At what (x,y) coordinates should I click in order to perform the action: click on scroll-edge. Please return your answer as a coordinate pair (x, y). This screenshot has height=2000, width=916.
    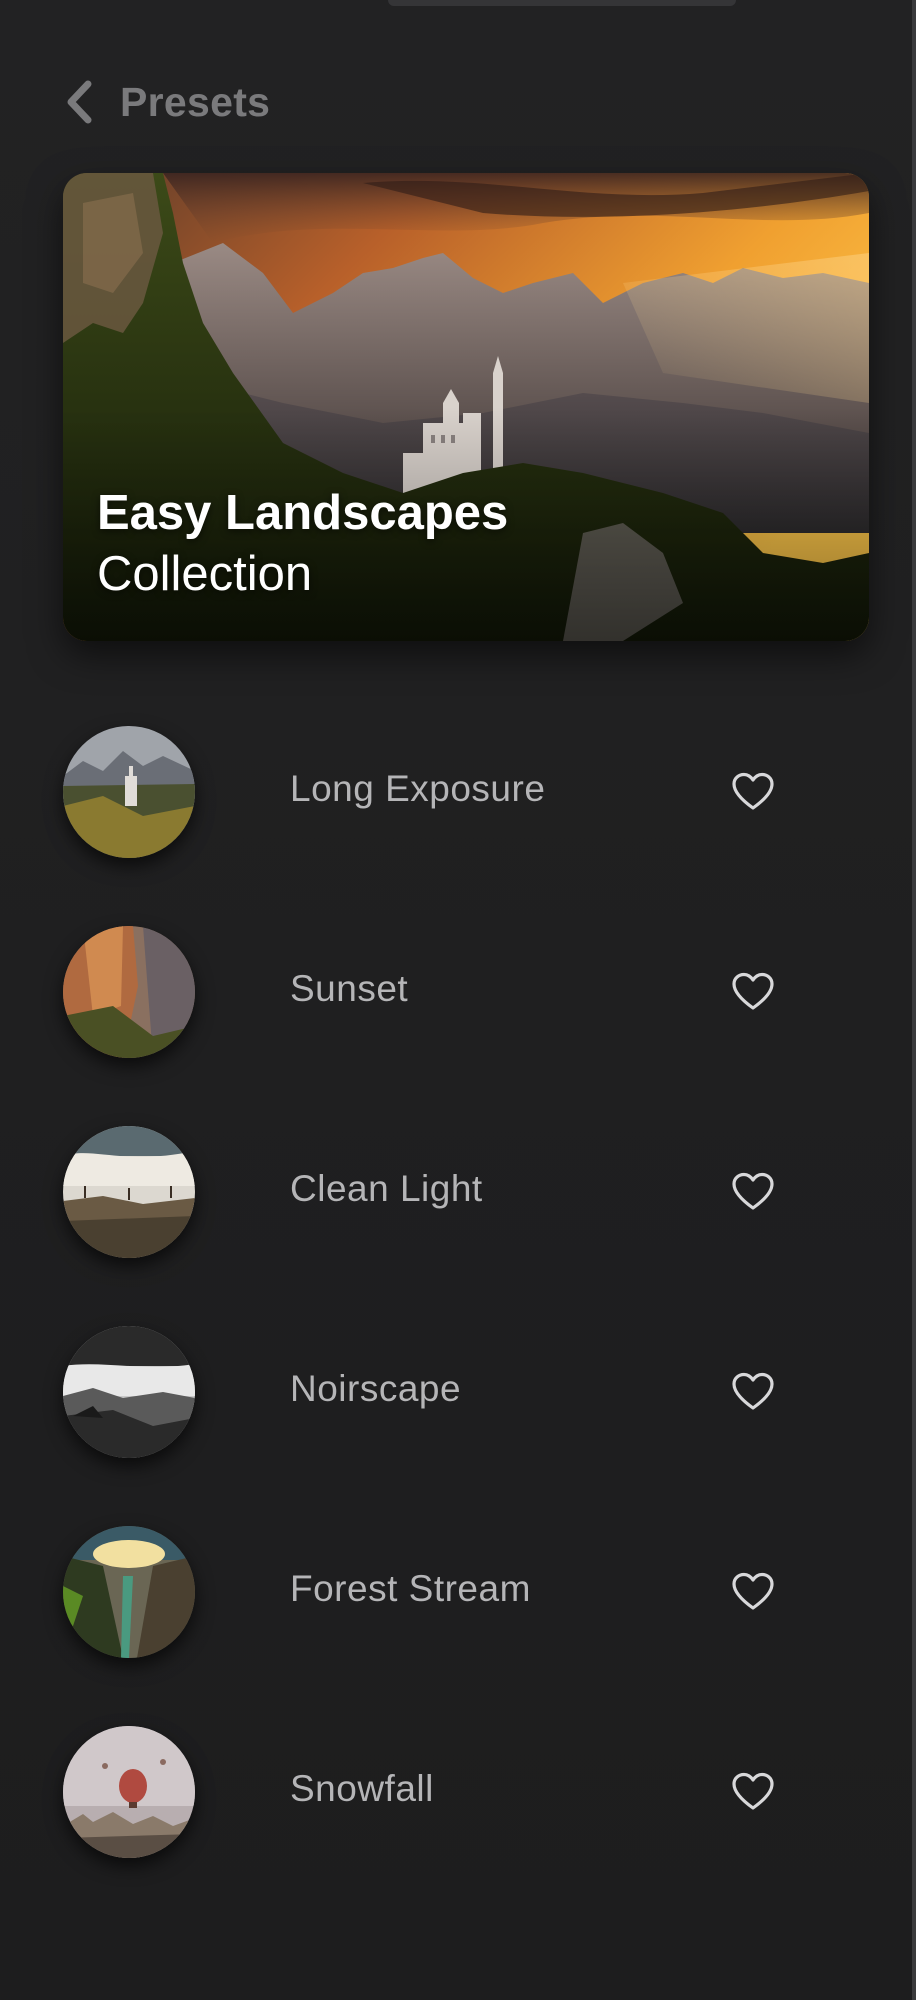
    Looking at the image, I should click on (914, 1000).